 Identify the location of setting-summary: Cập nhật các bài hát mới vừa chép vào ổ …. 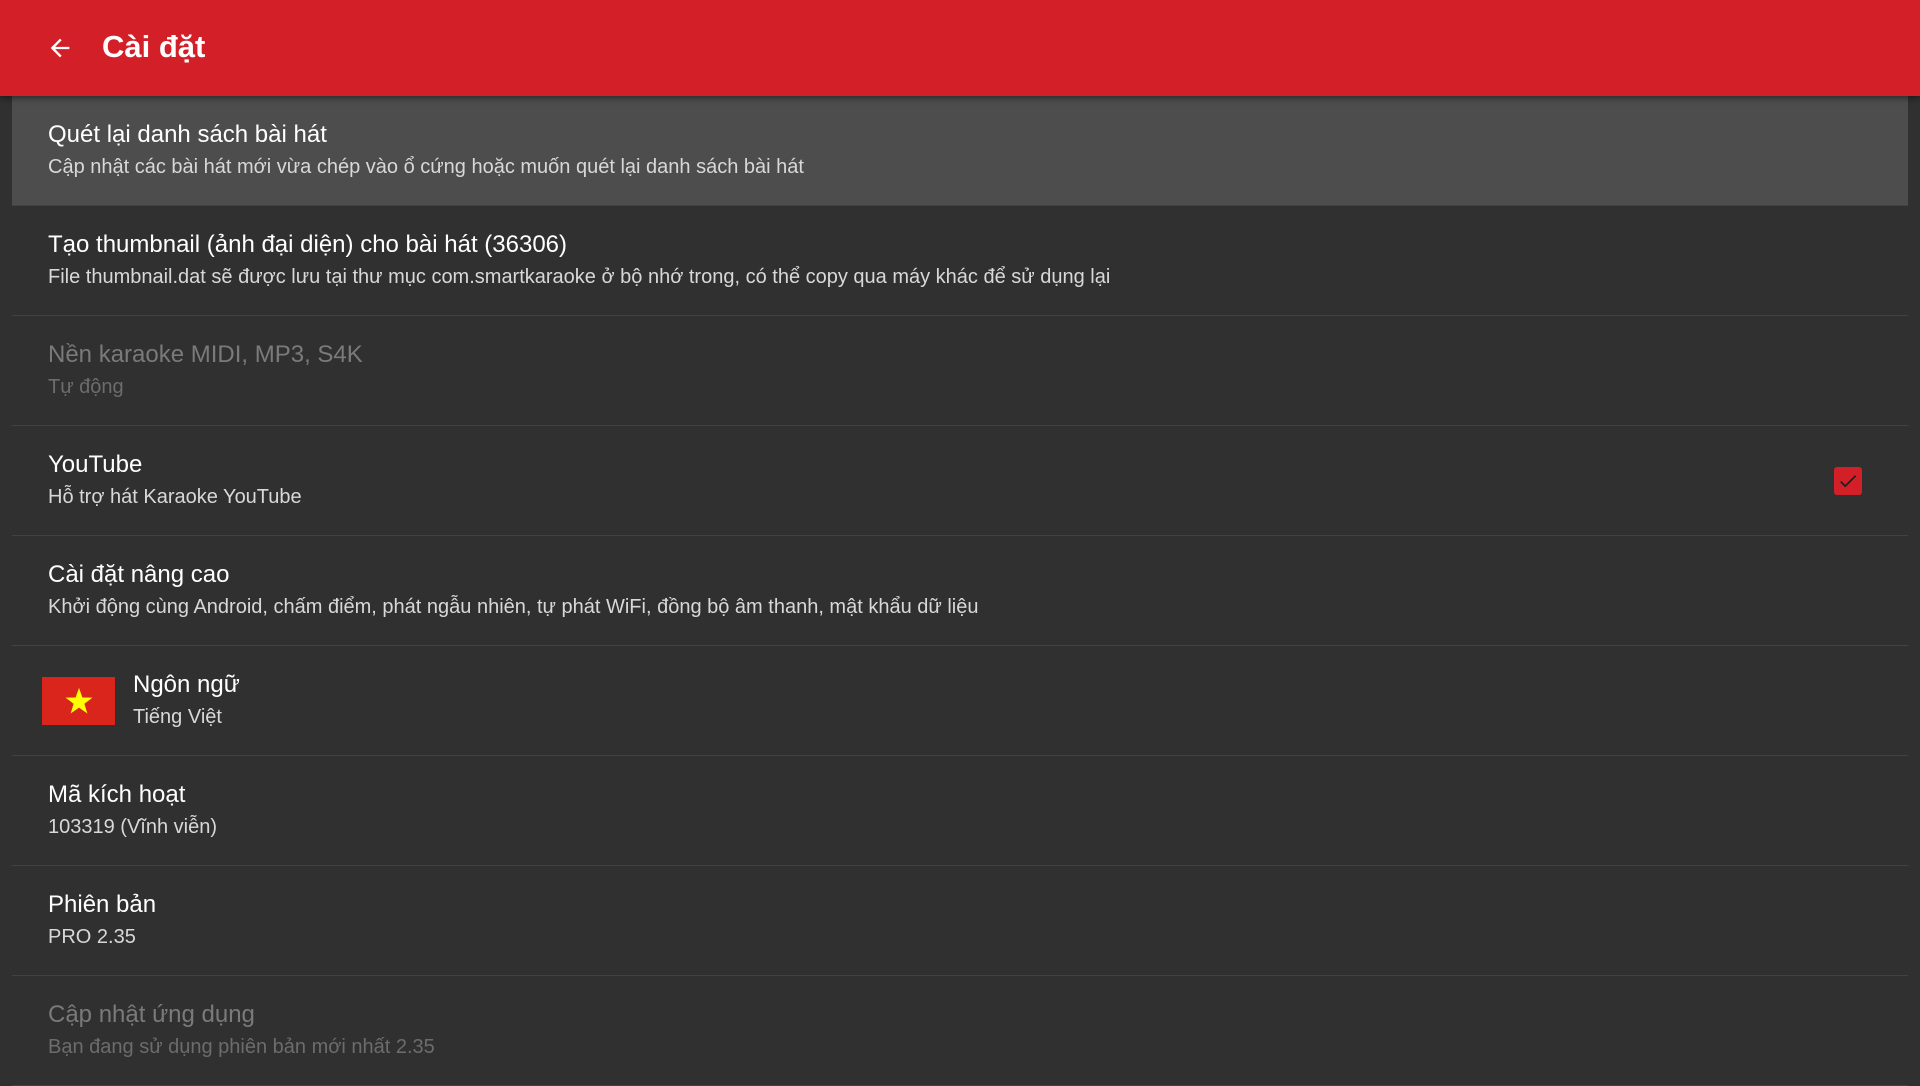
(426, 167).